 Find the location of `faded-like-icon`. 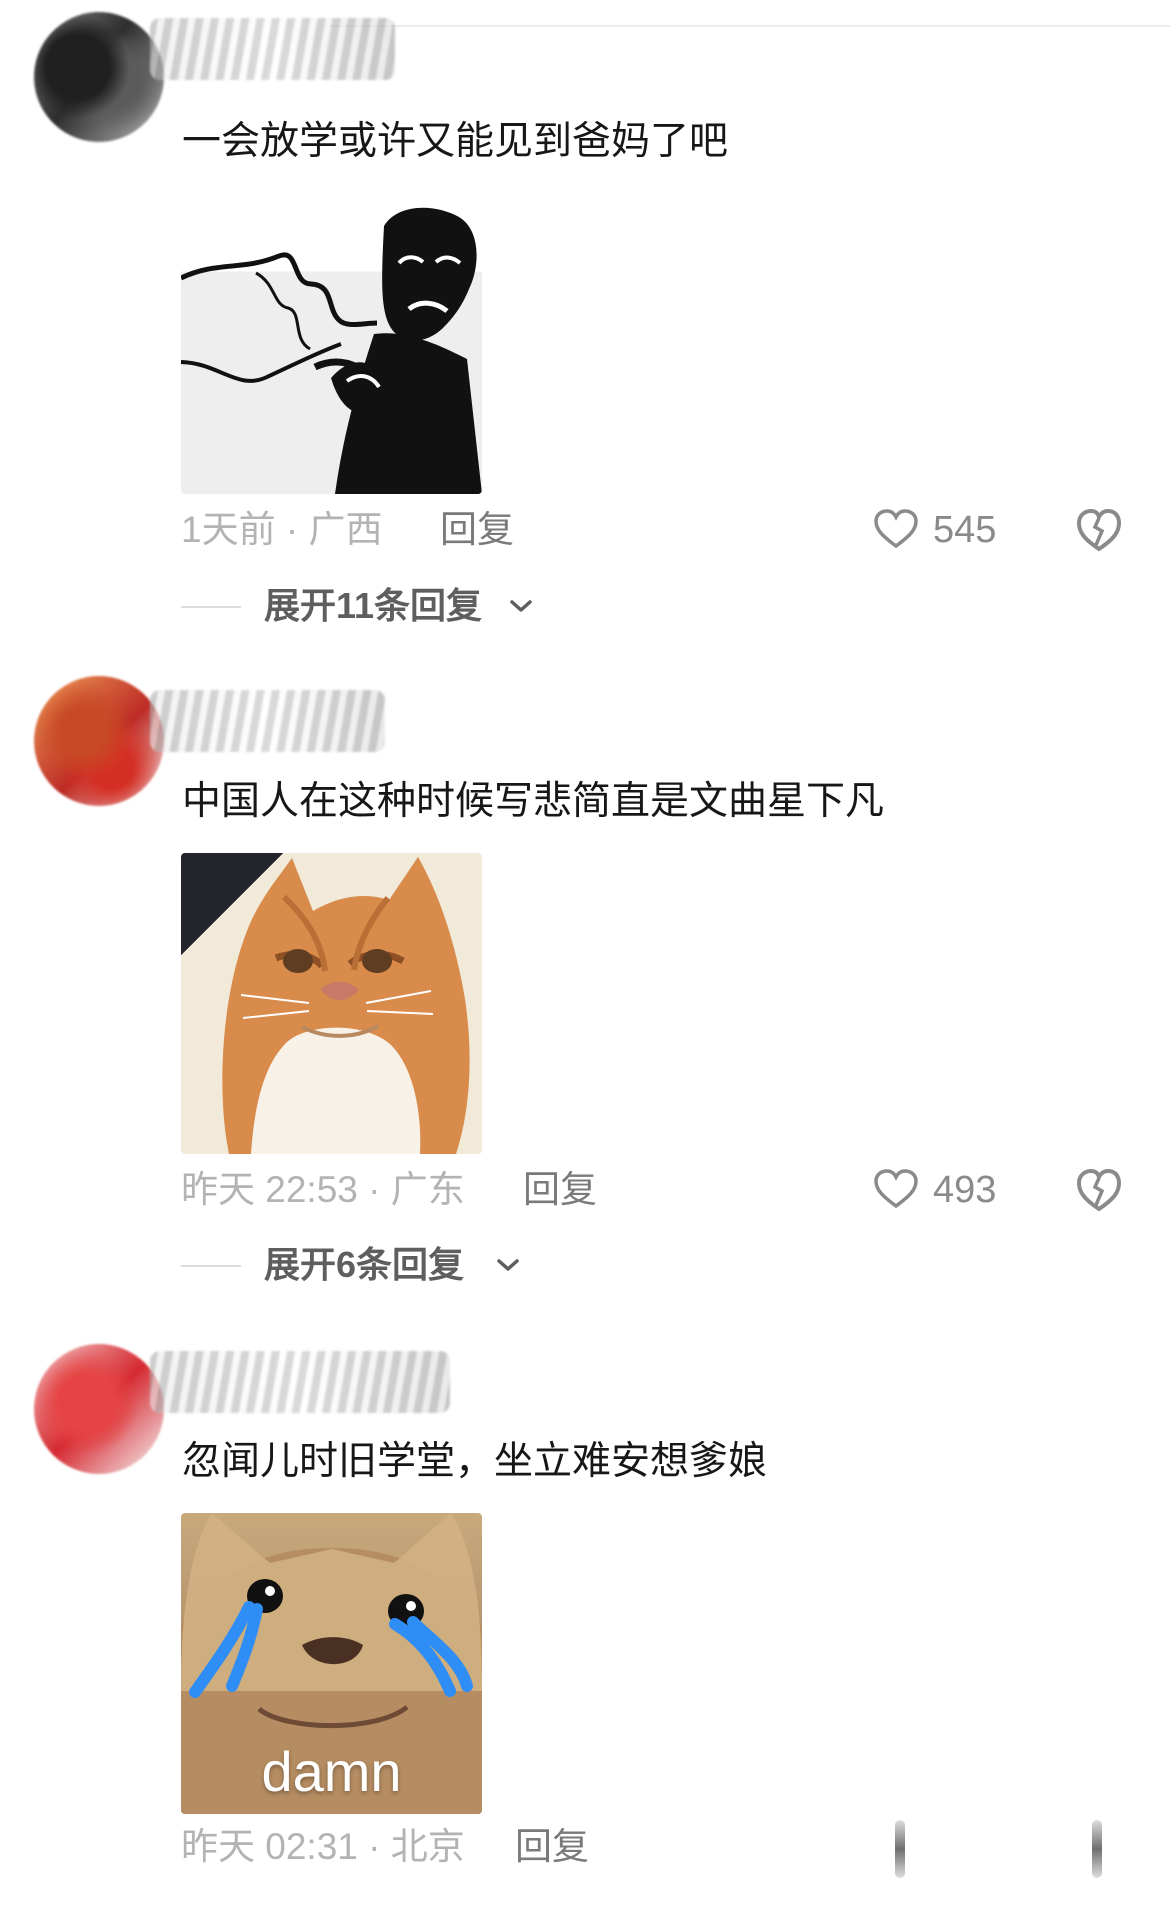

faded-like-icon is located at coordinates (900, 1849).